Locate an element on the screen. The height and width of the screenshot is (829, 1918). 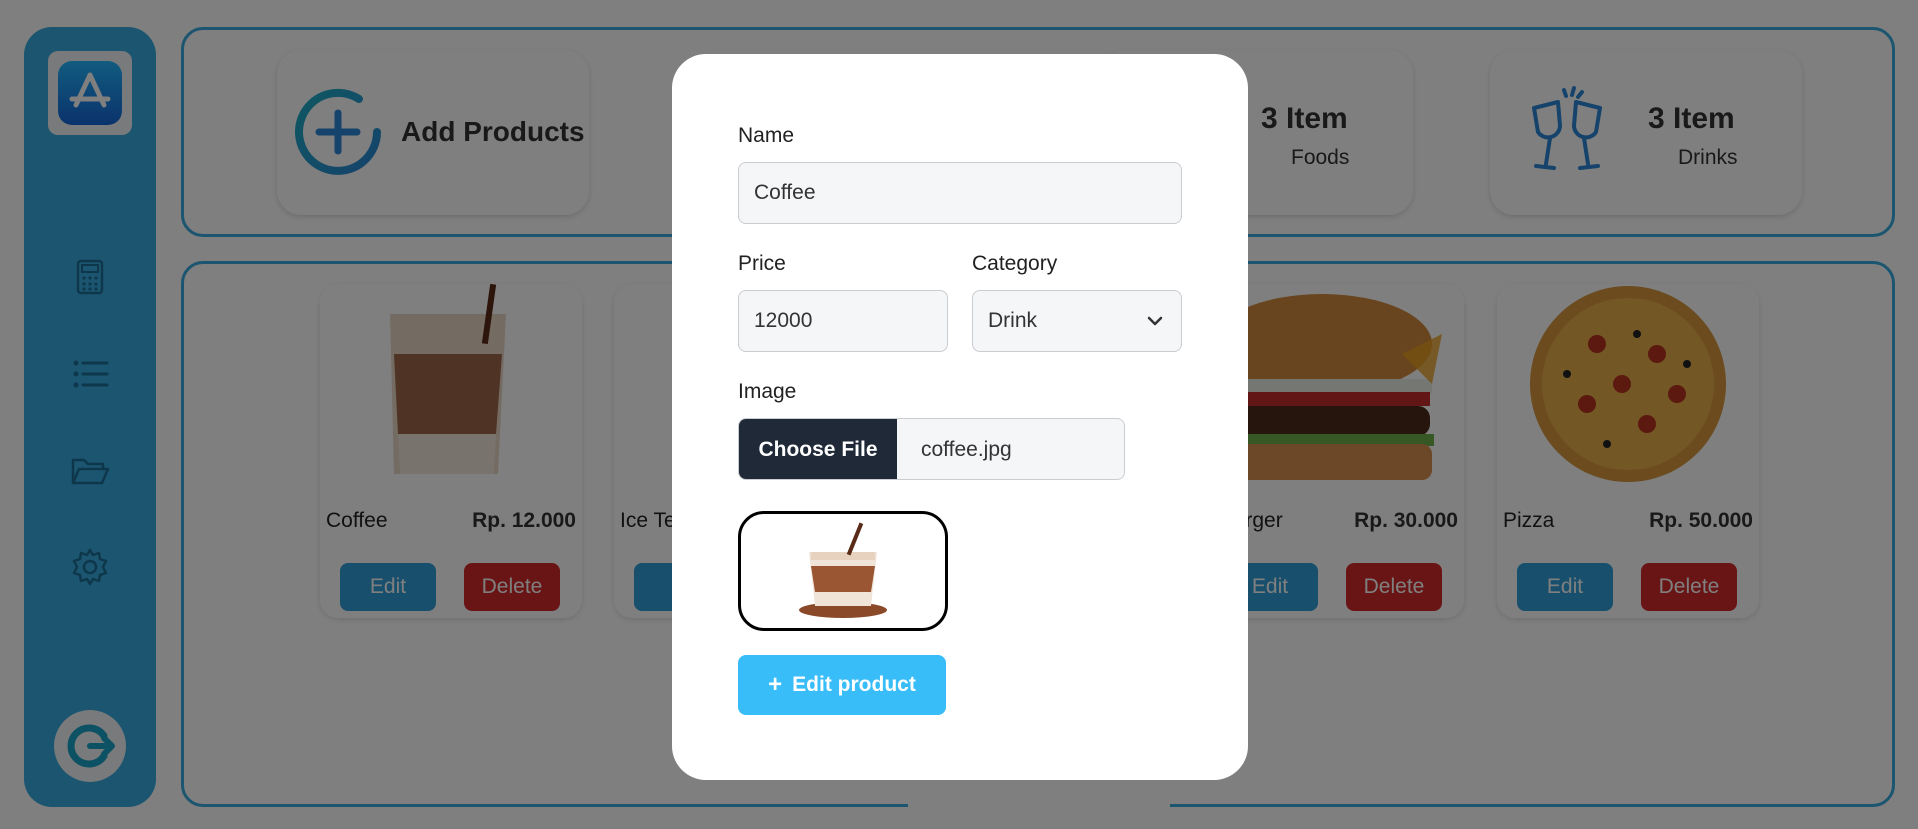
chevron-down-icon is located at coordinates (1155, 321).